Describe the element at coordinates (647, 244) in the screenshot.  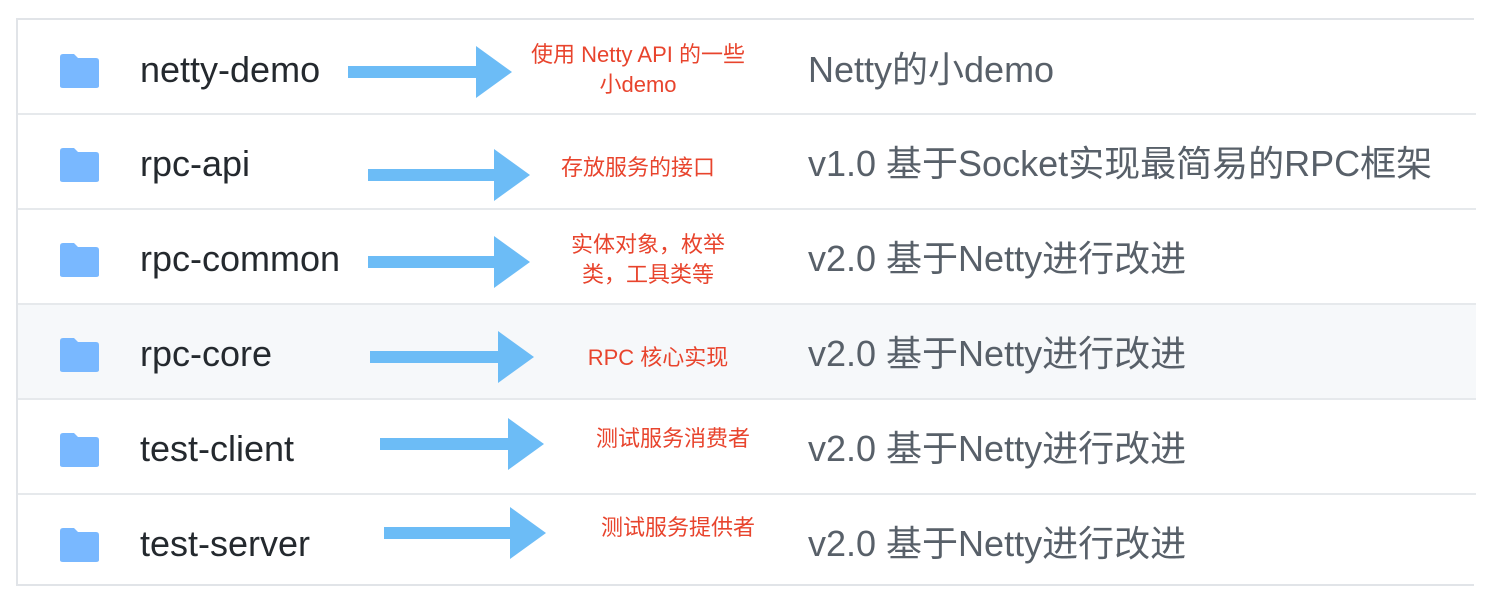
I see `annotation-line: 实体对象，枚举` at that location.